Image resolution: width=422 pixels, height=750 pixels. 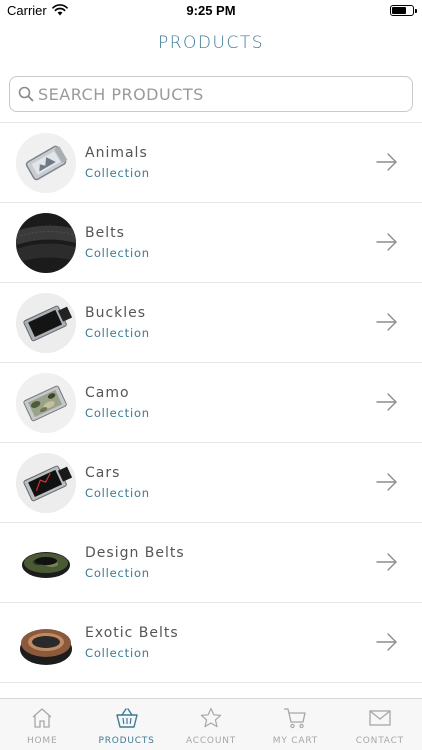 I want to click on home-icon, so click(x=42, y=720).